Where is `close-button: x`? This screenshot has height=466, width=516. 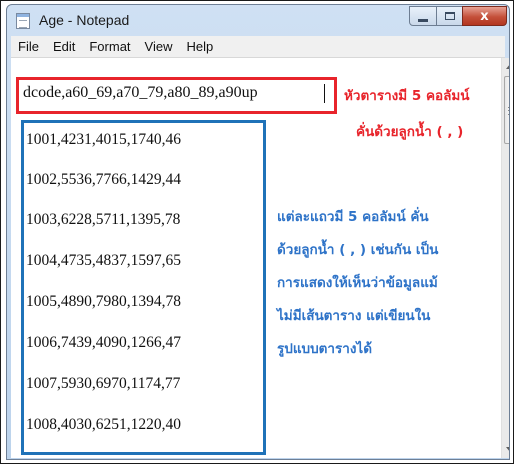
close-button: x is located at coordinates (484, 16).